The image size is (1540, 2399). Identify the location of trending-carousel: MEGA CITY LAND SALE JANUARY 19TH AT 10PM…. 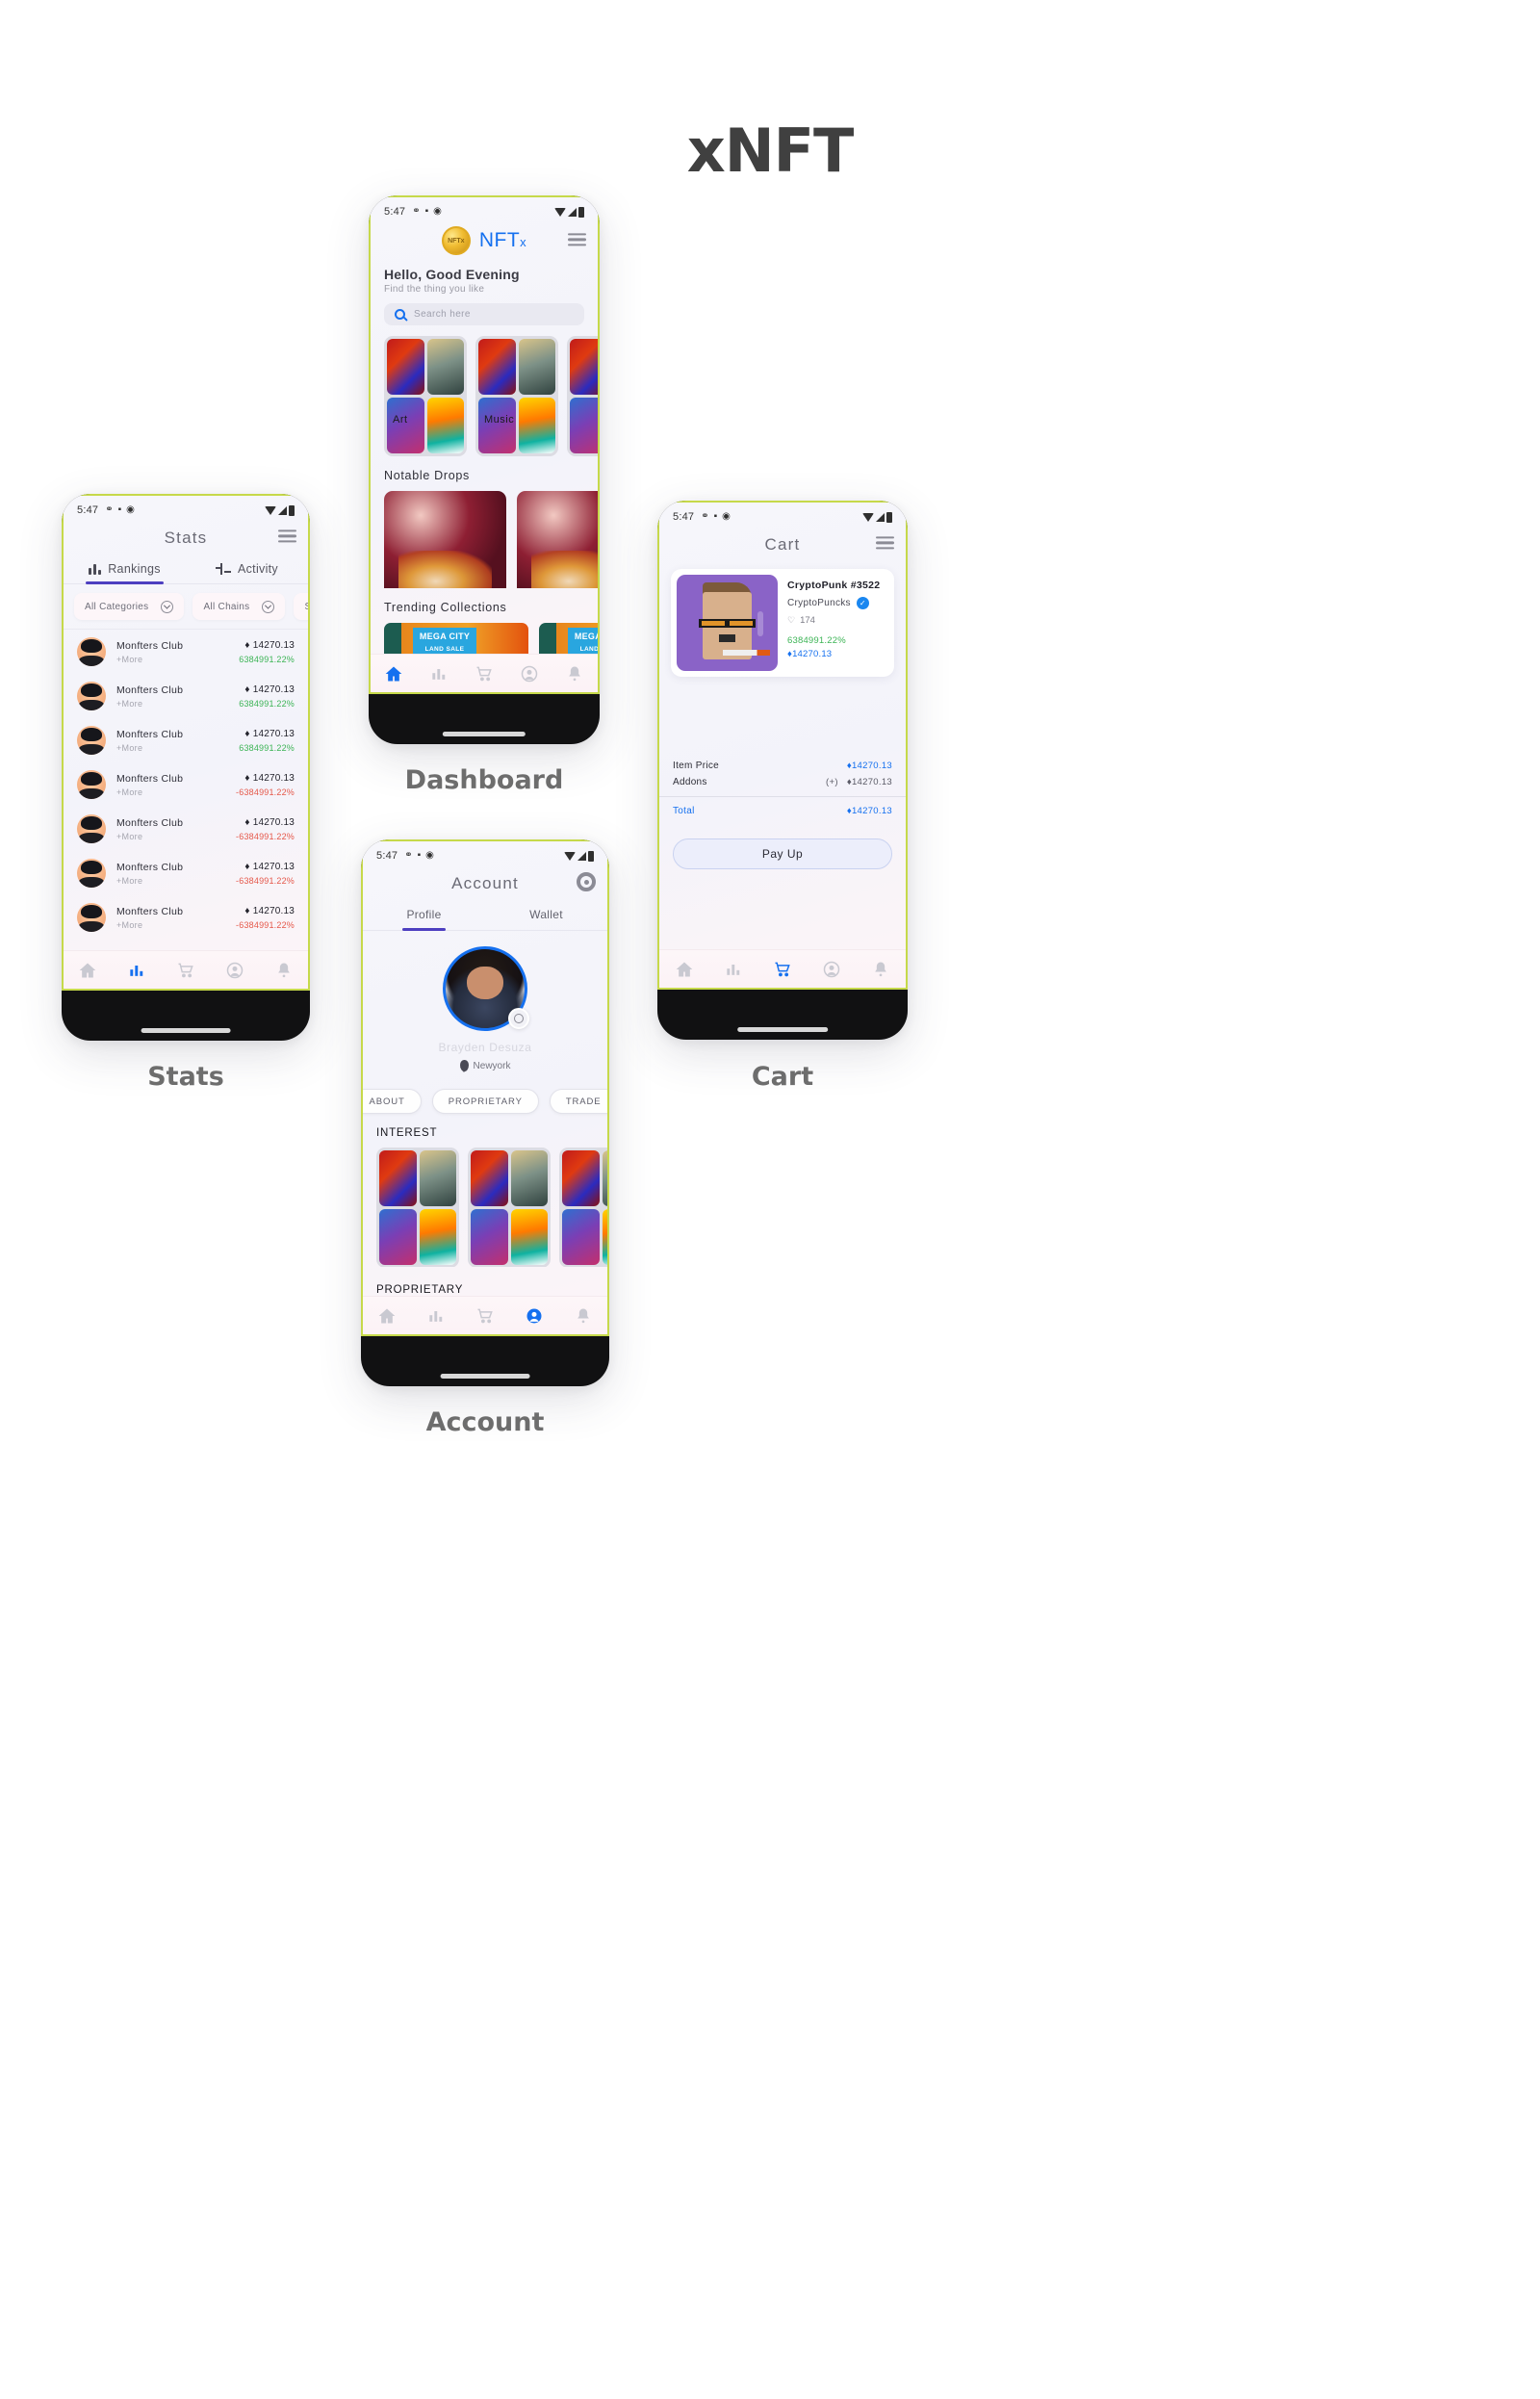
(484, 634).